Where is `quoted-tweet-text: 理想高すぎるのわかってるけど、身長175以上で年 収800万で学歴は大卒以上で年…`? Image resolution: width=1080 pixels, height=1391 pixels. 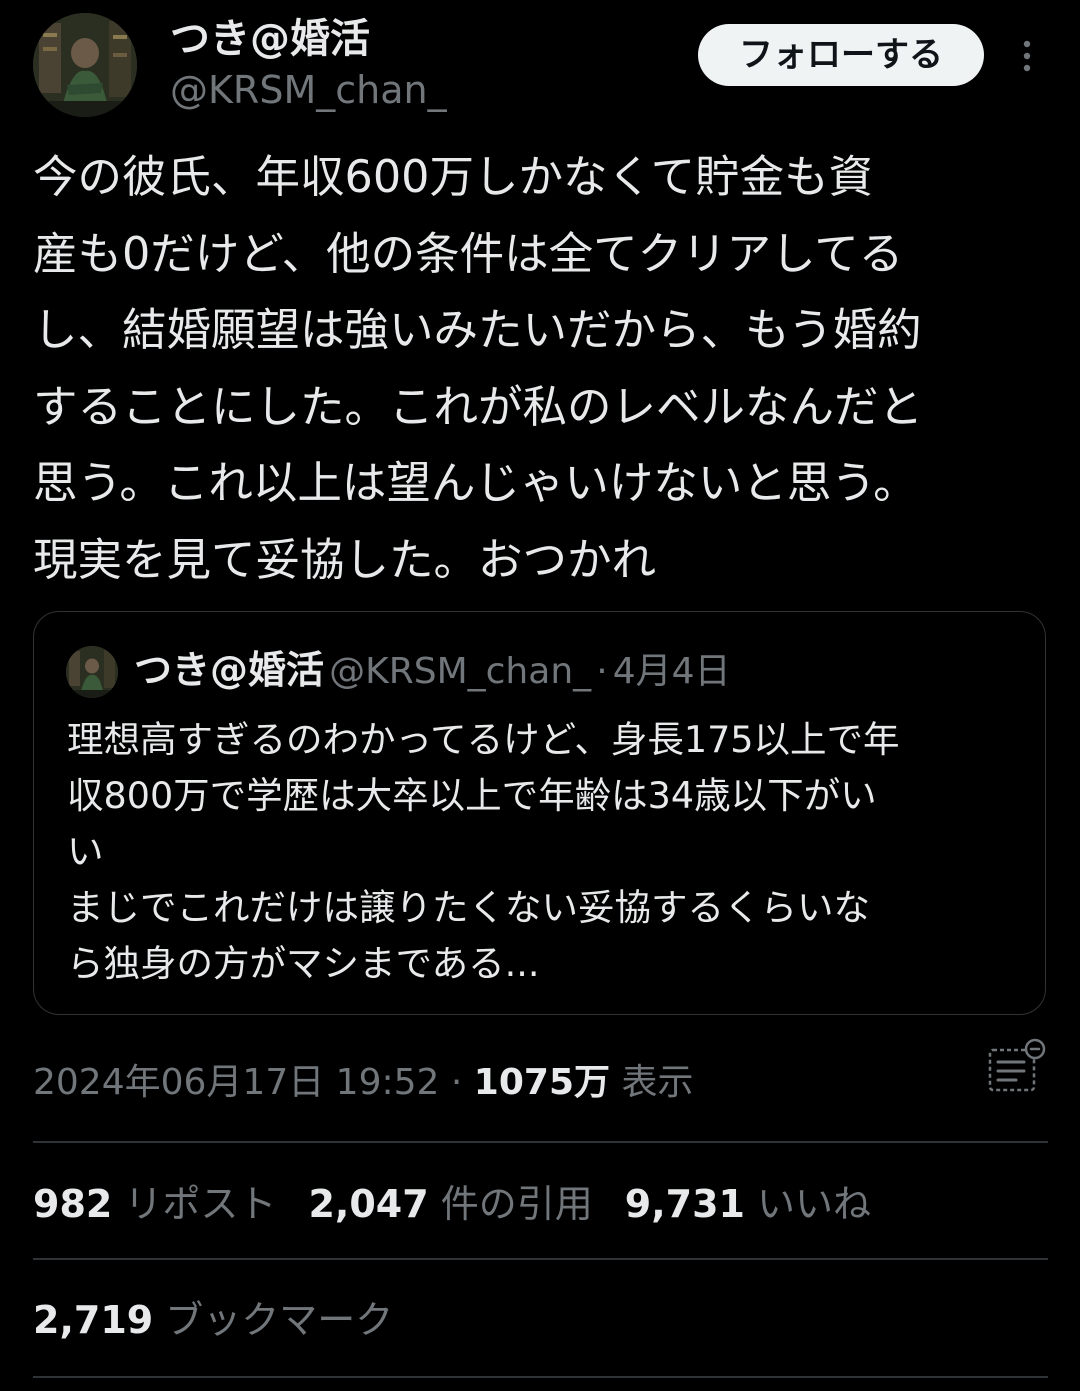
quoted-tweet-text: 理想高すぎるのわかってるけど、身長175以上で年 収800万で学歴は大卒以上で年… is located at coordinates (483, 851).